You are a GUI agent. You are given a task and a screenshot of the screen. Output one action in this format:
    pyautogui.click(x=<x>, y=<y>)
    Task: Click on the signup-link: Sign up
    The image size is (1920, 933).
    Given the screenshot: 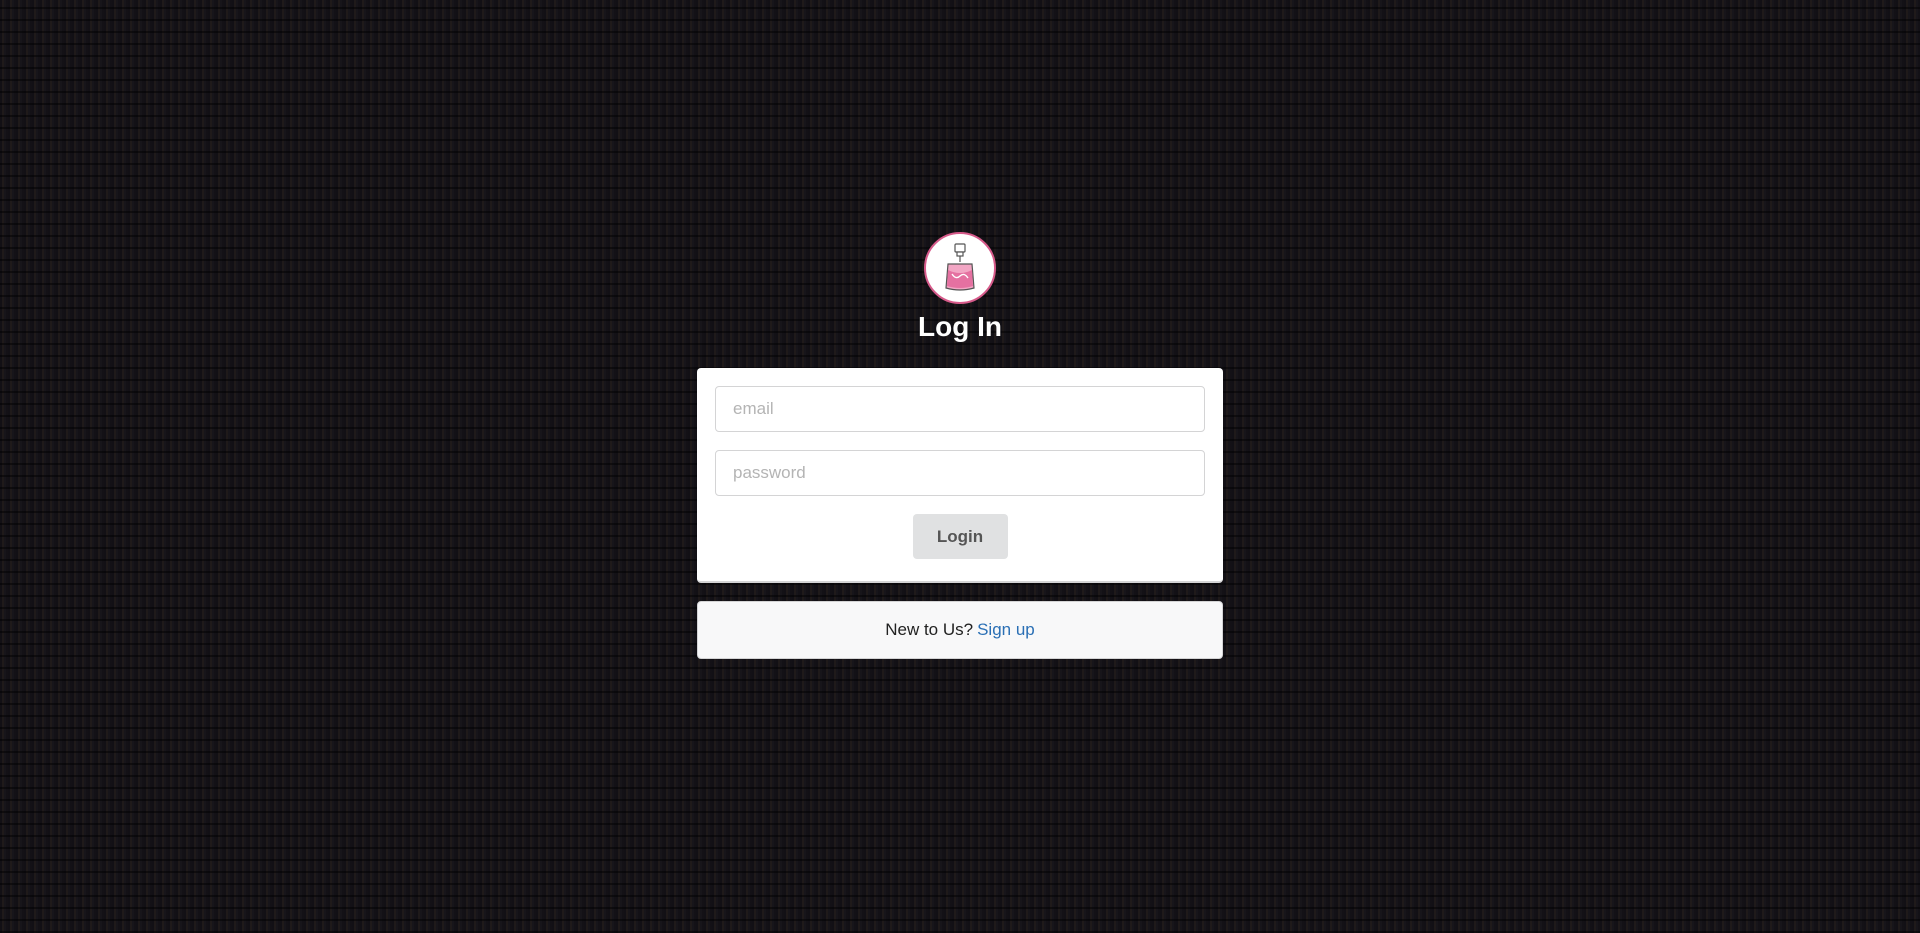 What is the action you would take?
    pyautogui.click(x=1006, y=630)
    